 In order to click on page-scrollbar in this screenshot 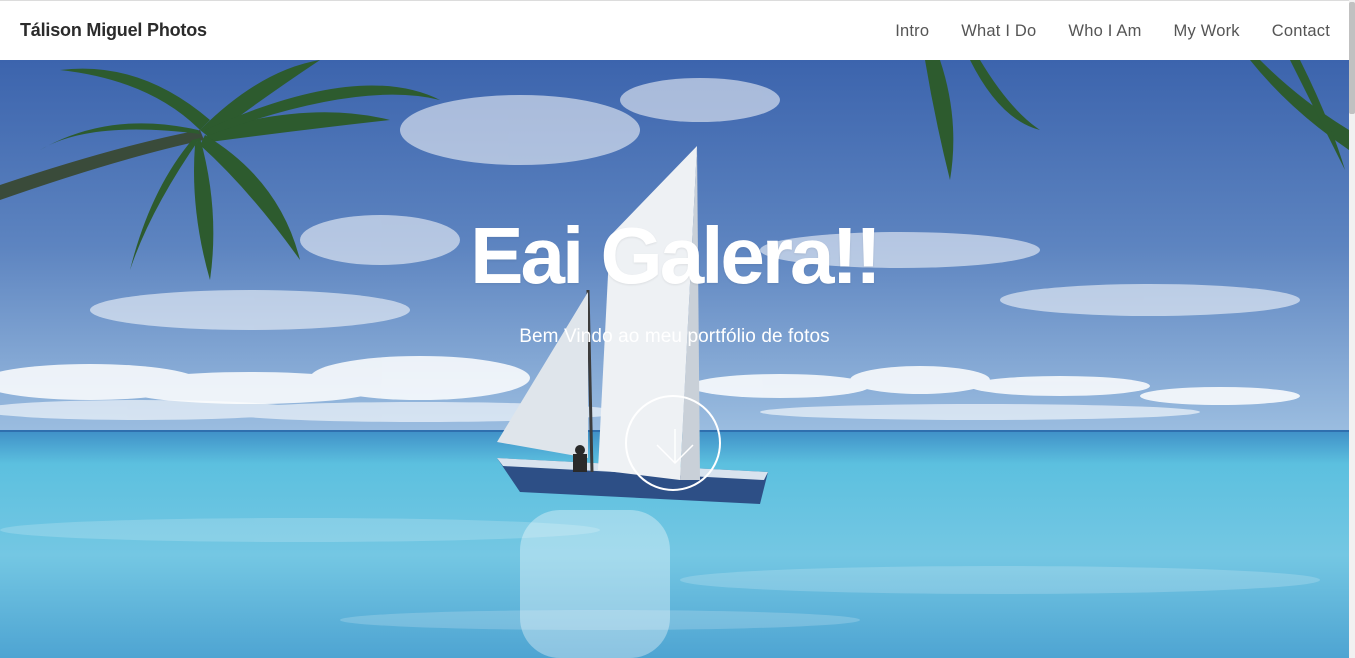, I will do `click(1352, 329)`.